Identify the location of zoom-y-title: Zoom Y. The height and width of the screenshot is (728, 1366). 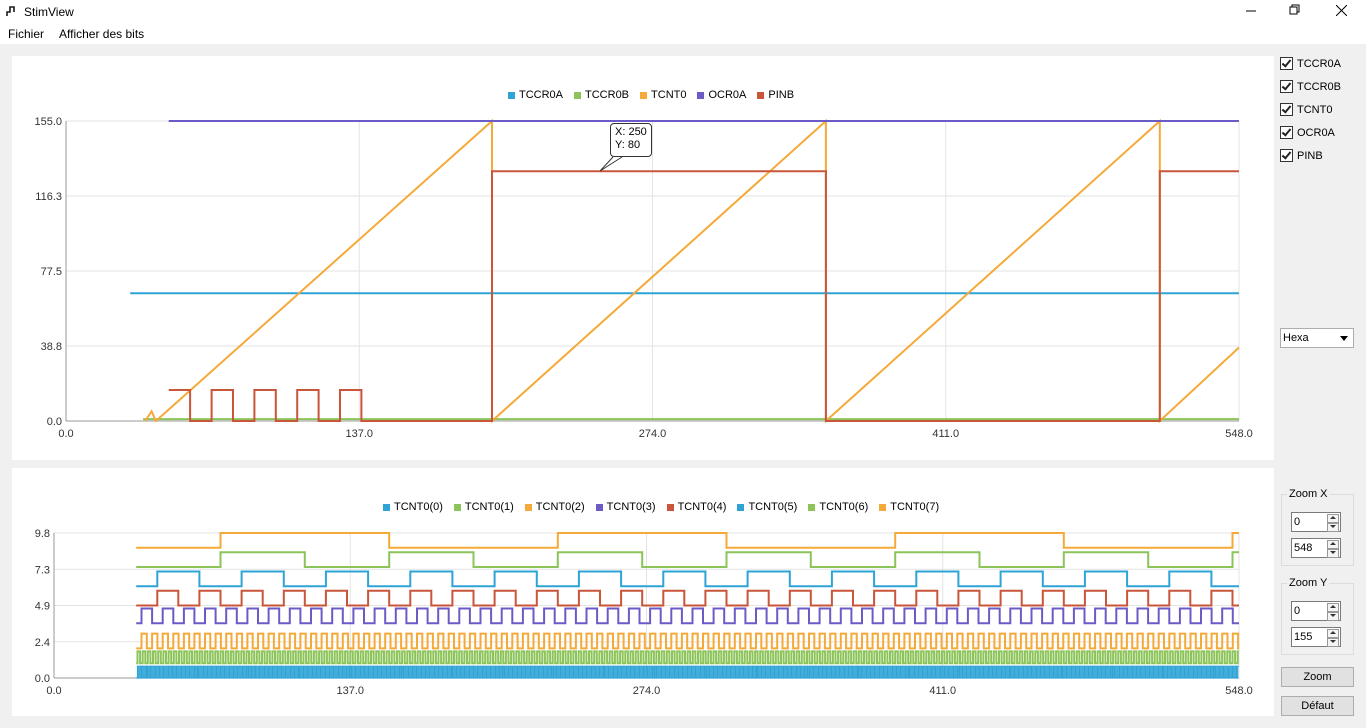
(1308, 583).